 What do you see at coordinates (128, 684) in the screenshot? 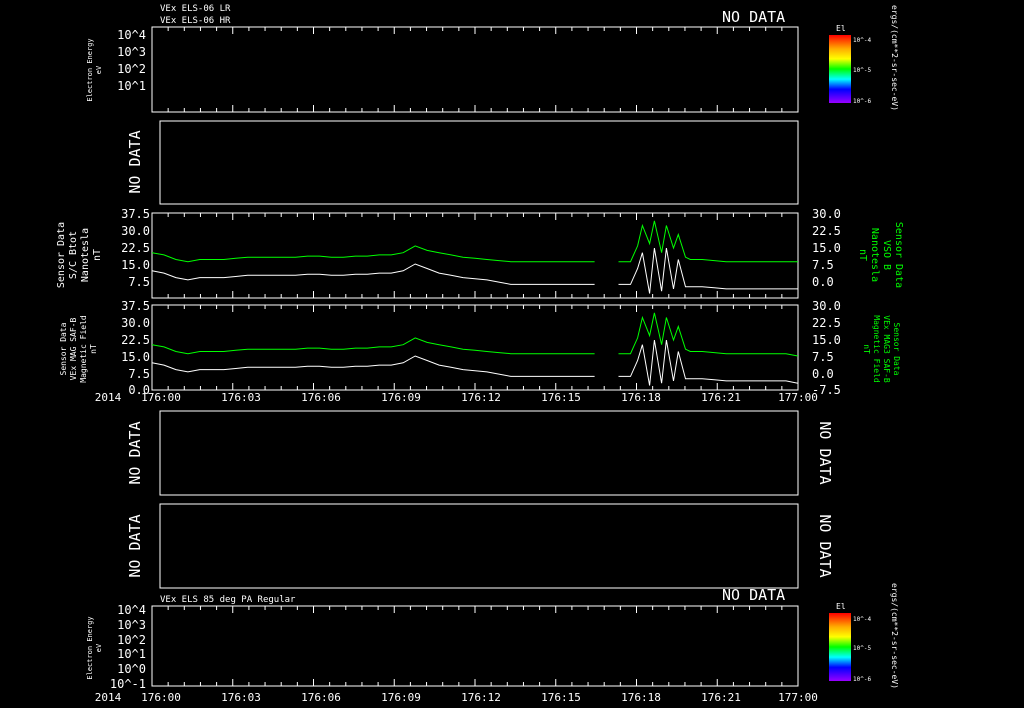
I see `svg-text: 10^-1` at bounding box center [128, 684].